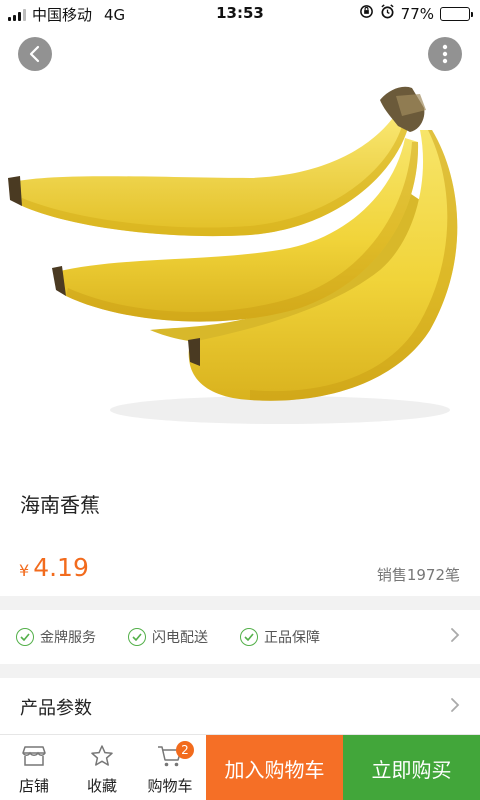 The width and height of the screenshot is (480, 800). What do you see at coordinates (56, 708) in the screenshot?
I see `product-params-label: 产品参数` at bounding box center [56, 708].